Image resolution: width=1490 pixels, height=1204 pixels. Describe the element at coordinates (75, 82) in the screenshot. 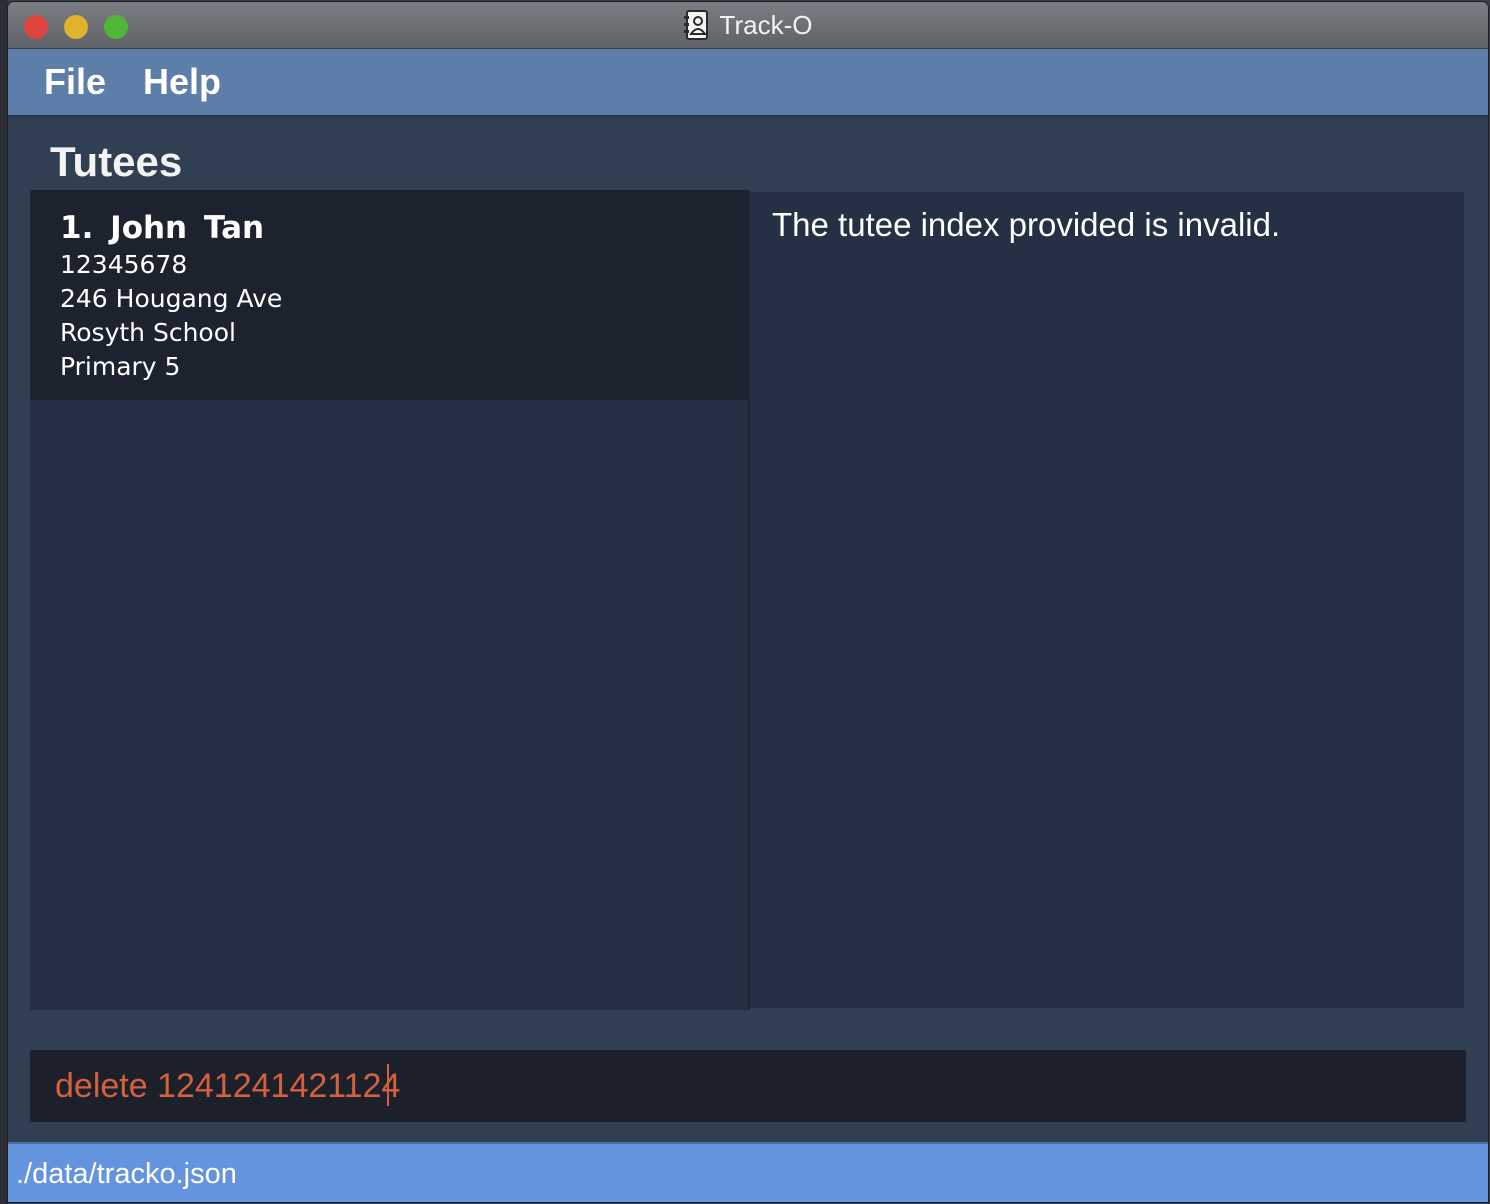

I see `menu-file: File` at that location.